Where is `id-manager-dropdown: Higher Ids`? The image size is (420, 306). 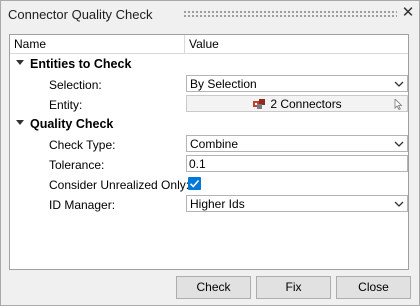 id-manager-dropdown: Higher Ids is located at coordinates (297, 203).